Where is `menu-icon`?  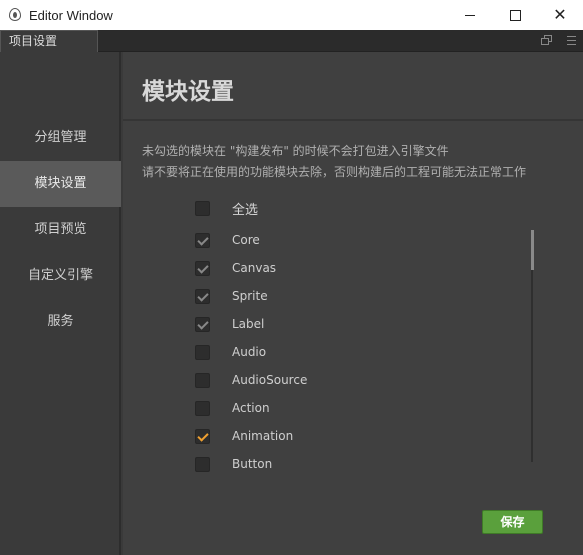
menu-icon is located at coordinates (571, 40).